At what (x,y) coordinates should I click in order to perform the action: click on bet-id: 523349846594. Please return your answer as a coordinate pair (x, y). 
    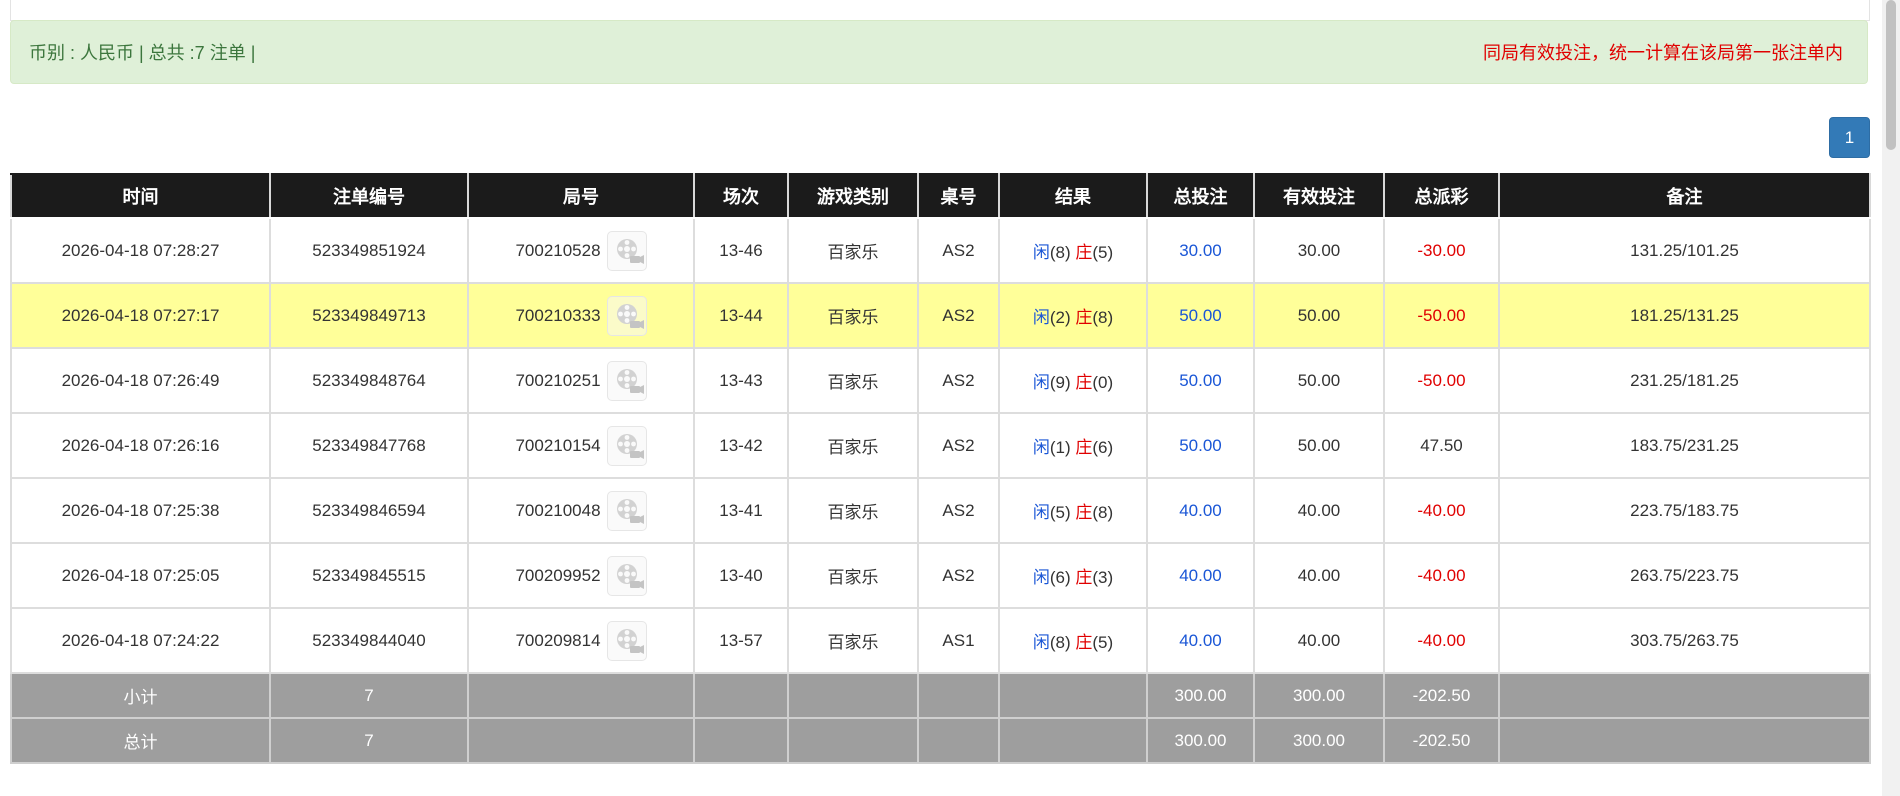
    Looking at the image, I should click on (369, 510).